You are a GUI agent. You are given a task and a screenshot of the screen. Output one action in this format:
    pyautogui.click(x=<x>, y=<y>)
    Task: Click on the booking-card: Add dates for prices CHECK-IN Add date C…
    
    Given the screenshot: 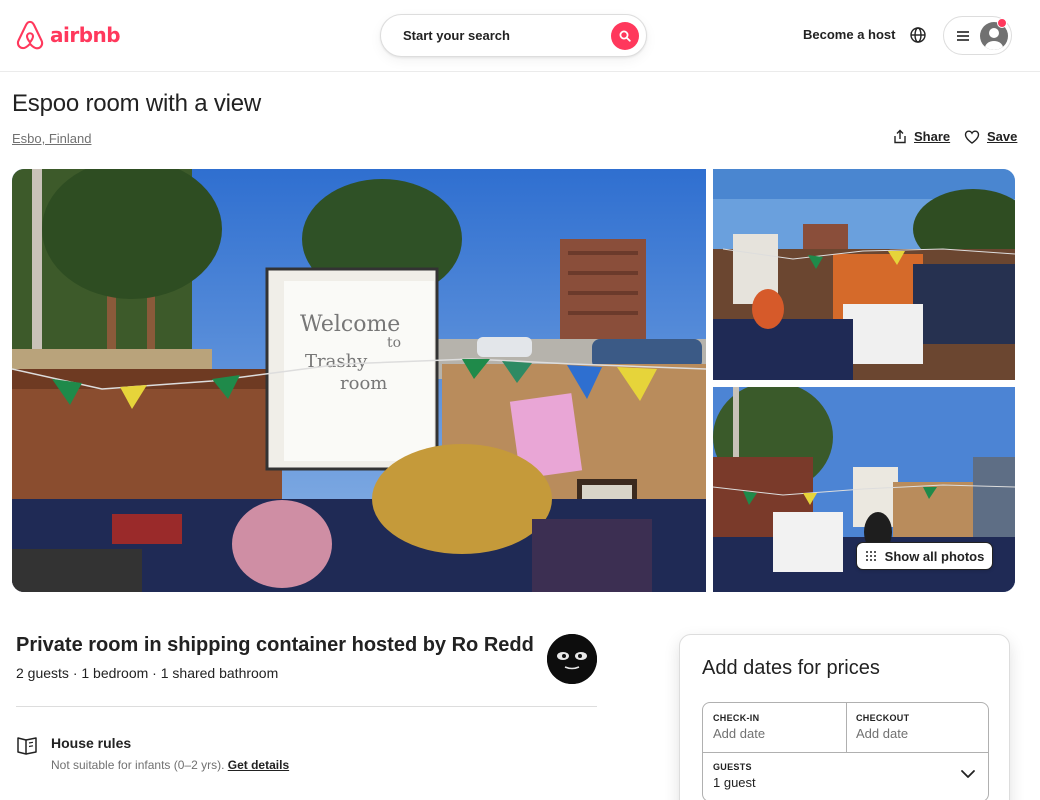 What is the action you would take?
    pyautogui.click(x=844, y=717)
    